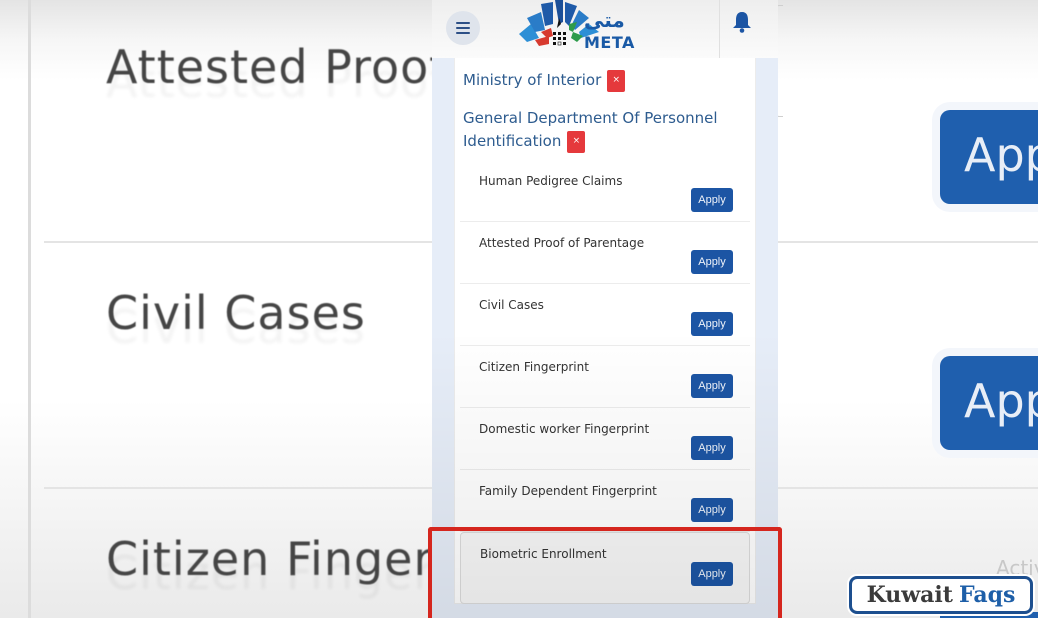 The height and width of the screenshot is (618, 1038). Describe the element at coordinates (562, 243) in the screenshot. I see `service-name: Attested Proof of Parentage` at that location.